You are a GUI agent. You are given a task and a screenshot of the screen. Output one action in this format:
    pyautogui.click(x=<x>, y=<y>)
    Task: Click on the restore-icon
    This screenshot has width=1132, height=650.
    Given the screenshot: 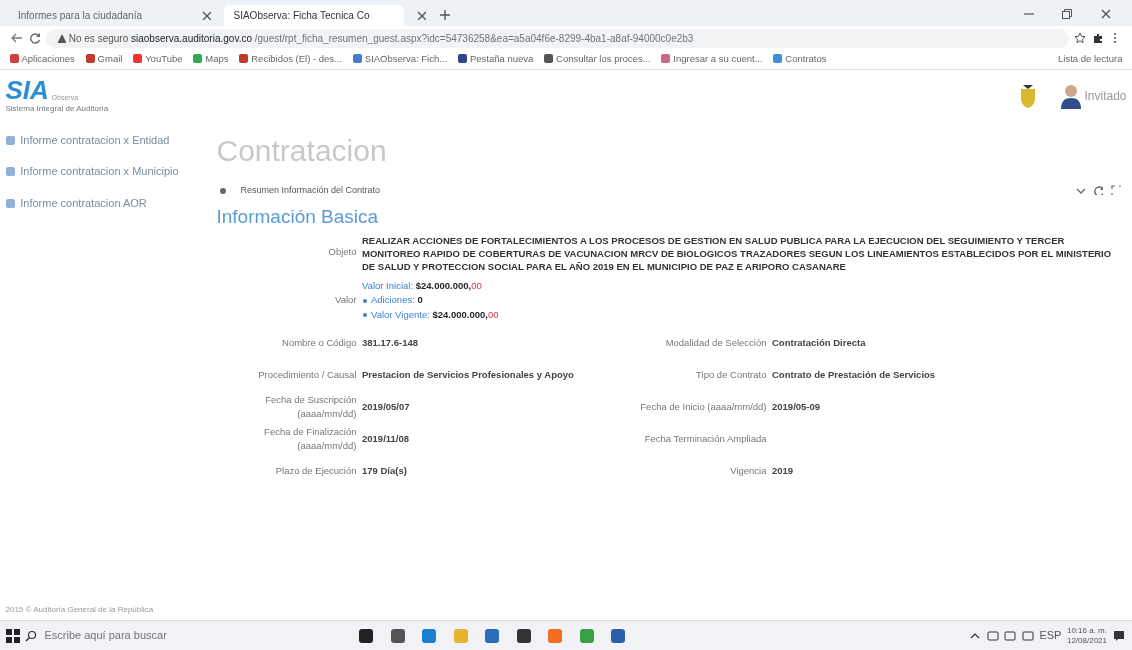 What is the action you would take?
    pyautogui.click(x=1067, y=14)
    